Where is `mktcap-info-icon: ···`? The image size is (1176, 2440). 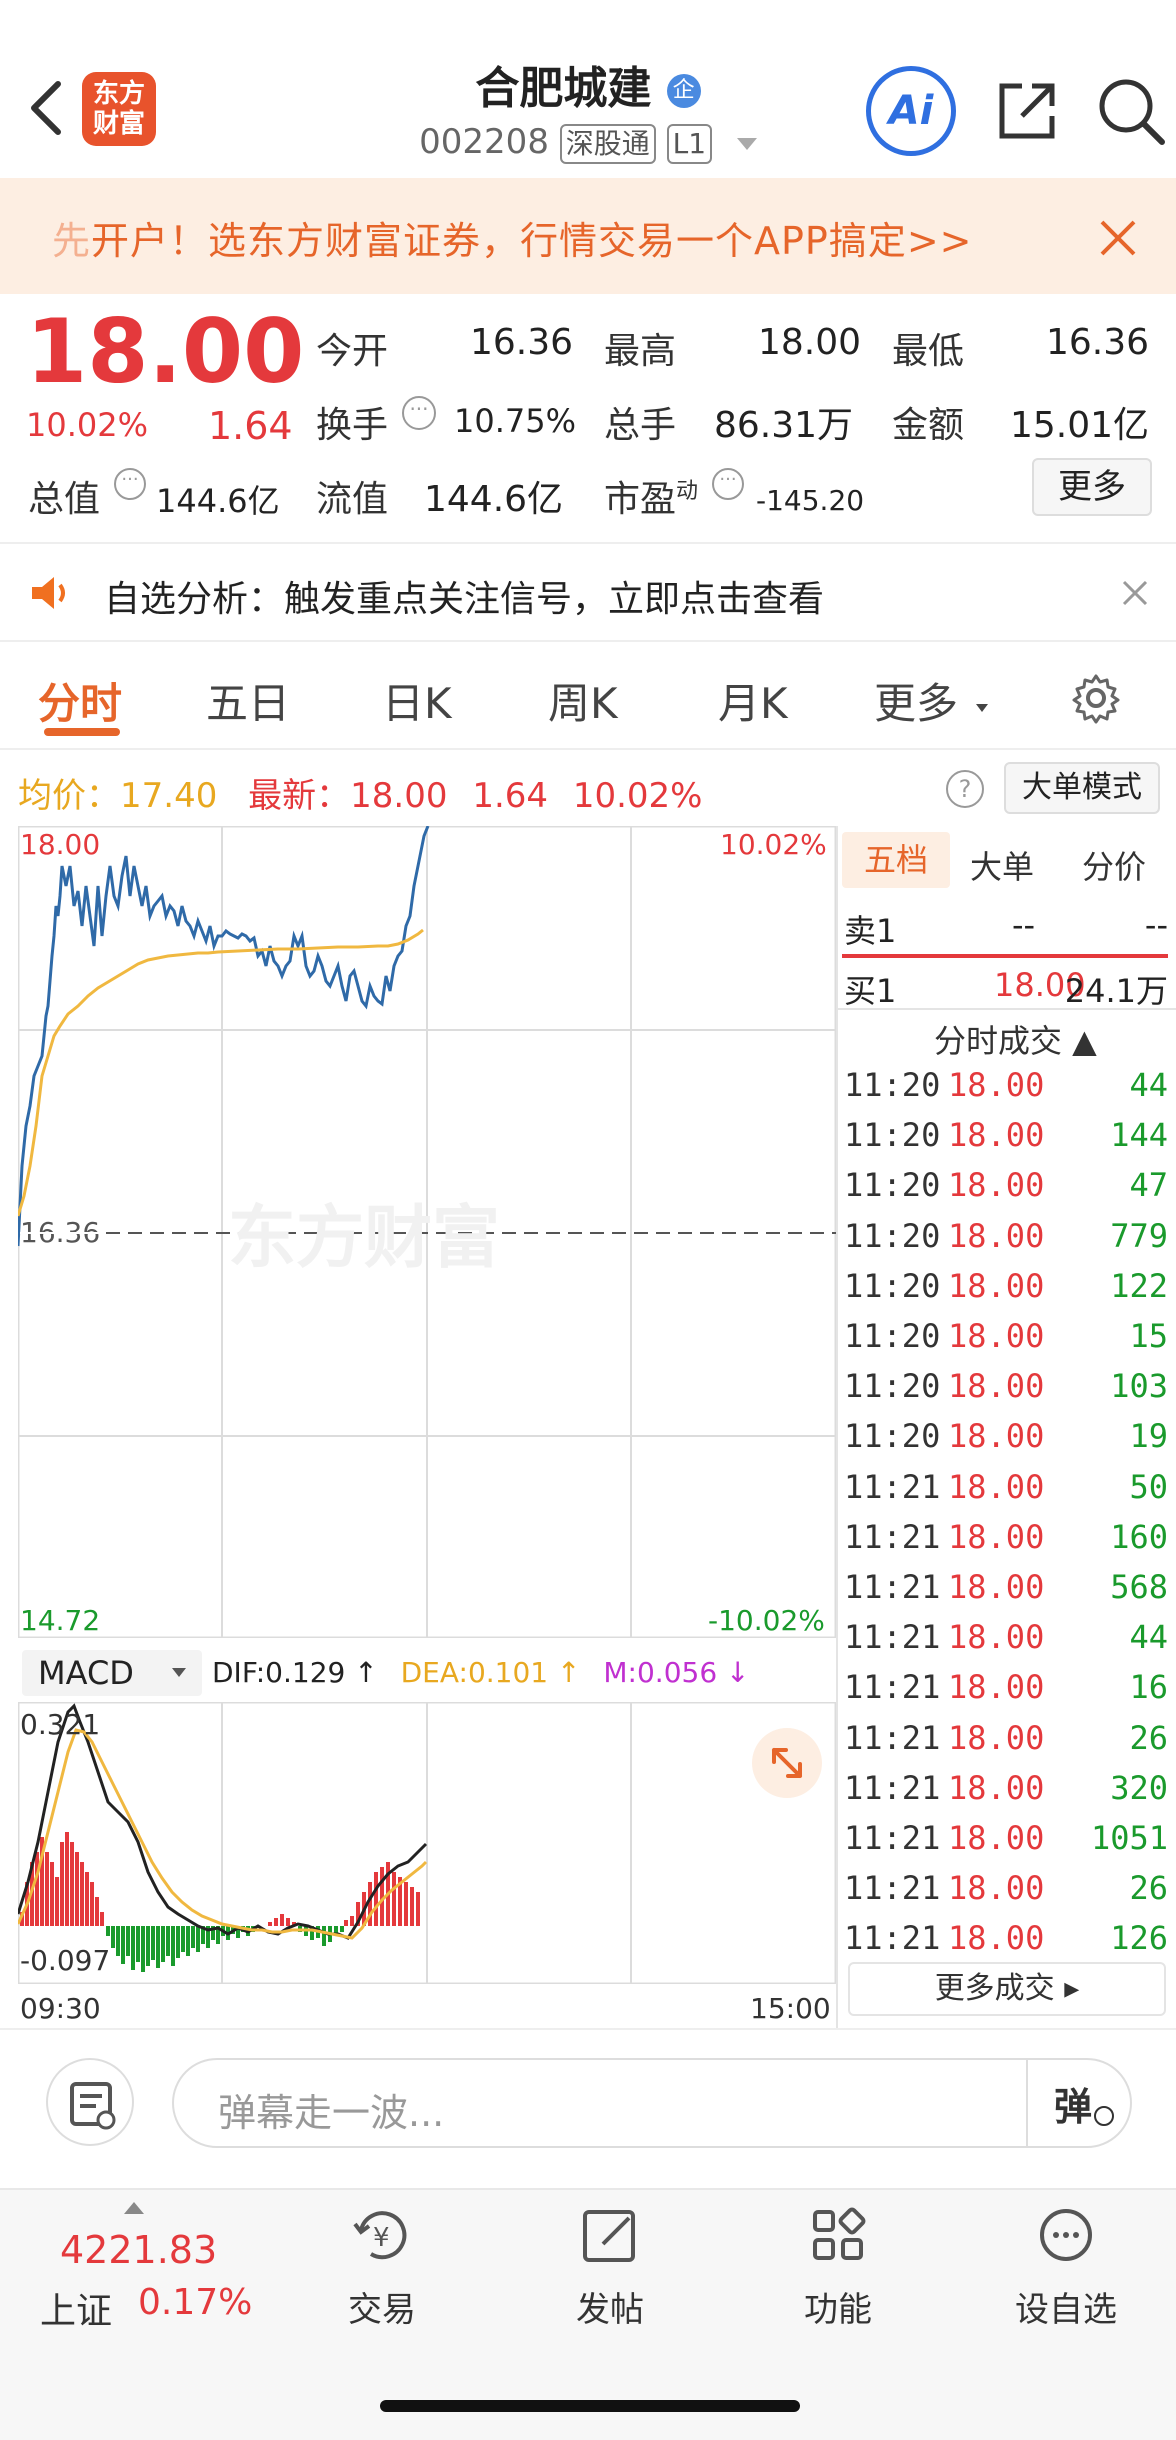
mktcap-info-icon: ··· is located at coordinates (130, 484).